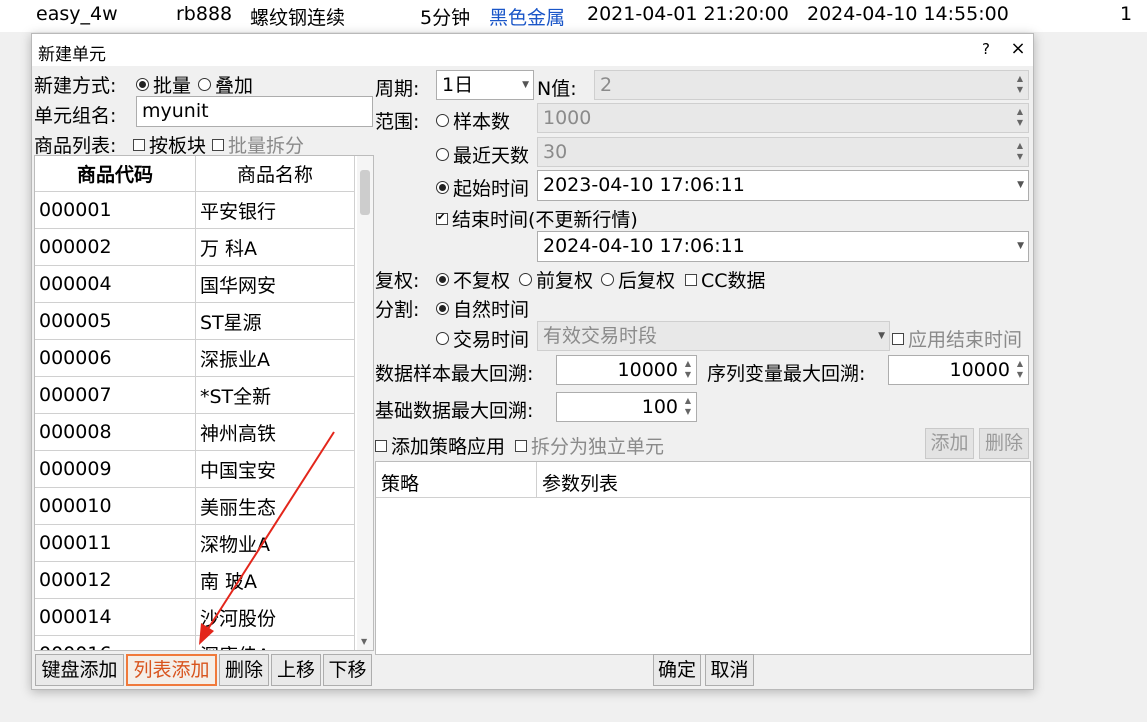  What do you see at coordinates (556, 279) in the screenshot?
I see `adj-forward-radio: 前复权` at bounding box center [556, 279].